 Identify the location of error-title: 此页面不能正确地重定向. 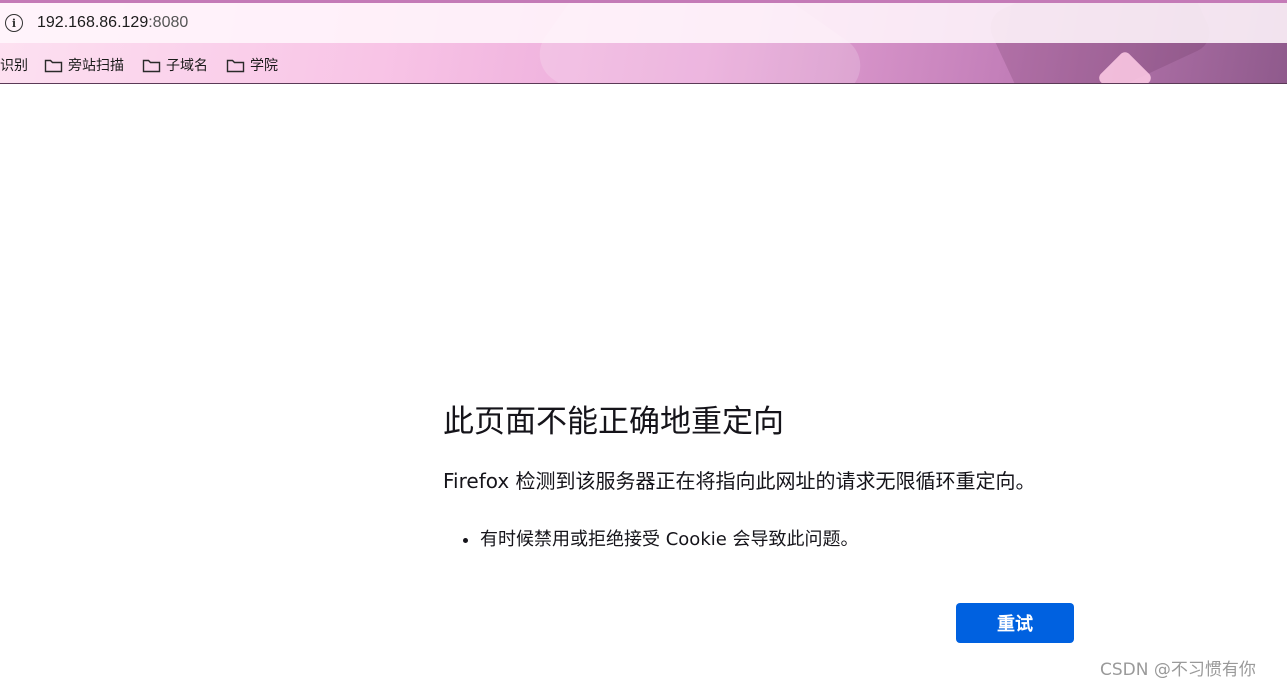
(613, 422).